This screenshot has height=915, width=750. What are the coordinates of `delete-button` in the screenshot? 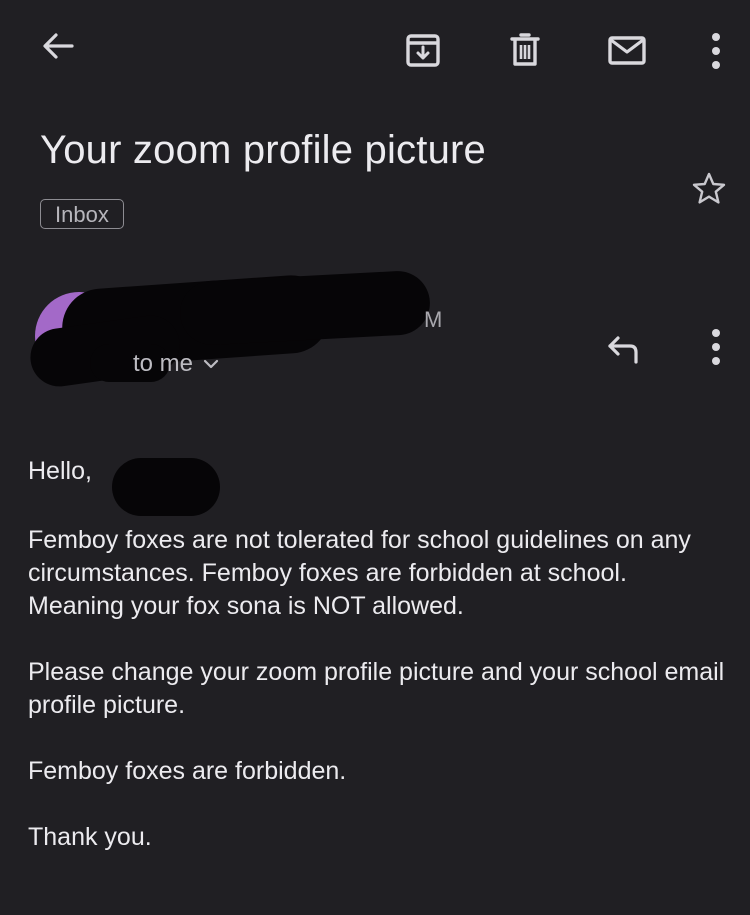 It's located at (525, 50).